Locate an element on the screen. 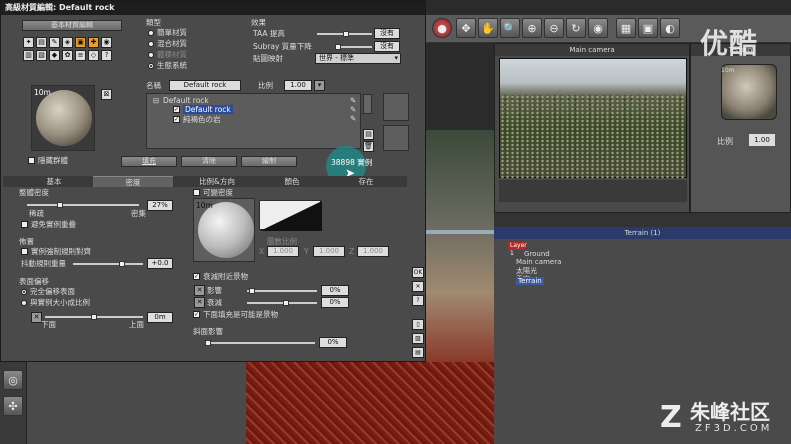 This screenshot has width=791, height=444. scale-dropdown-icon: ▾ is located at coordinates (319, 85).